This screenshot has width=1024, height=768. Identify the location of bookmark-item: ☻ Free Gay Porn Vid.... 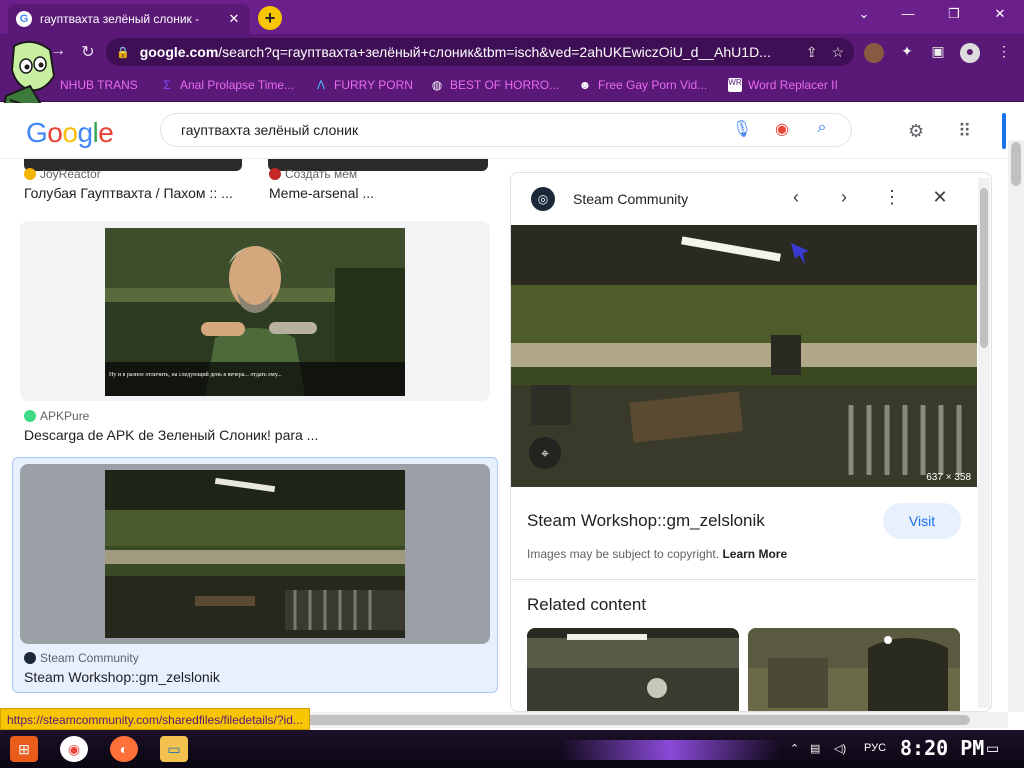
(643, 85).